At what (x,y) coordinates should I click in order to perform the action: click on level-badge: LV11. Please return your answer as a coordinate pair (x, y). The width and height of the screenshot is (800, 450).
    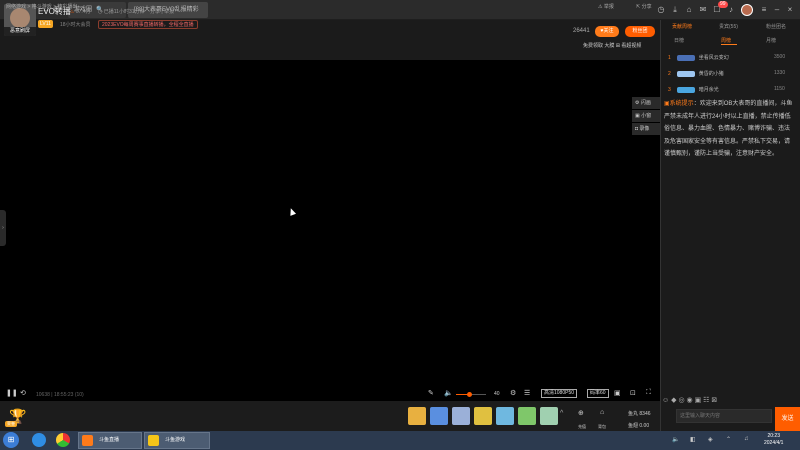
    Looking at the image, I should click on (45, 24).